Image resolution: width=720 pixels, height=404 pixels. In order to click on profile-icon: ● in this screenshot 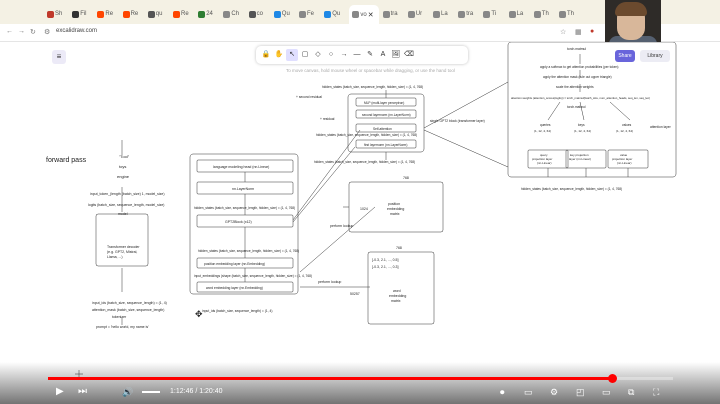, I will do `click(592, 31)`.